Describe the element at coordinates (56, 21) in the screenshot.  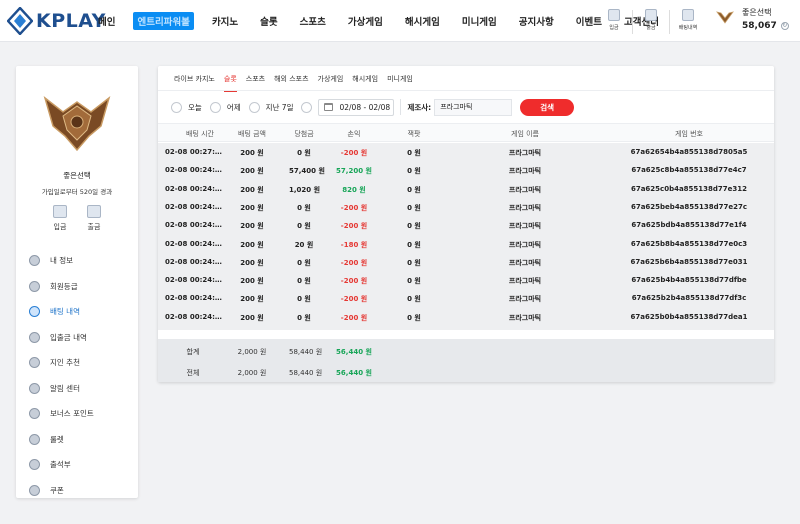
I see `logo: KPLAY` at that location.